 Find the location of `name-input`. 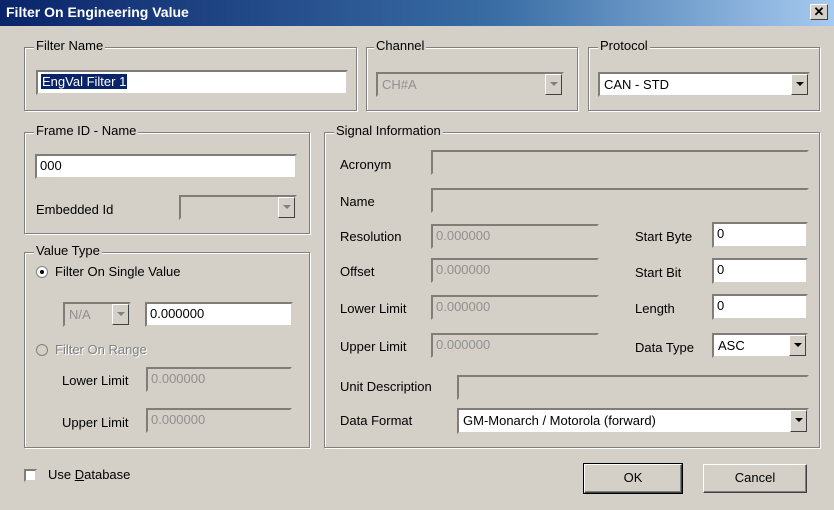

name-input is located at coordinates (620, 200).